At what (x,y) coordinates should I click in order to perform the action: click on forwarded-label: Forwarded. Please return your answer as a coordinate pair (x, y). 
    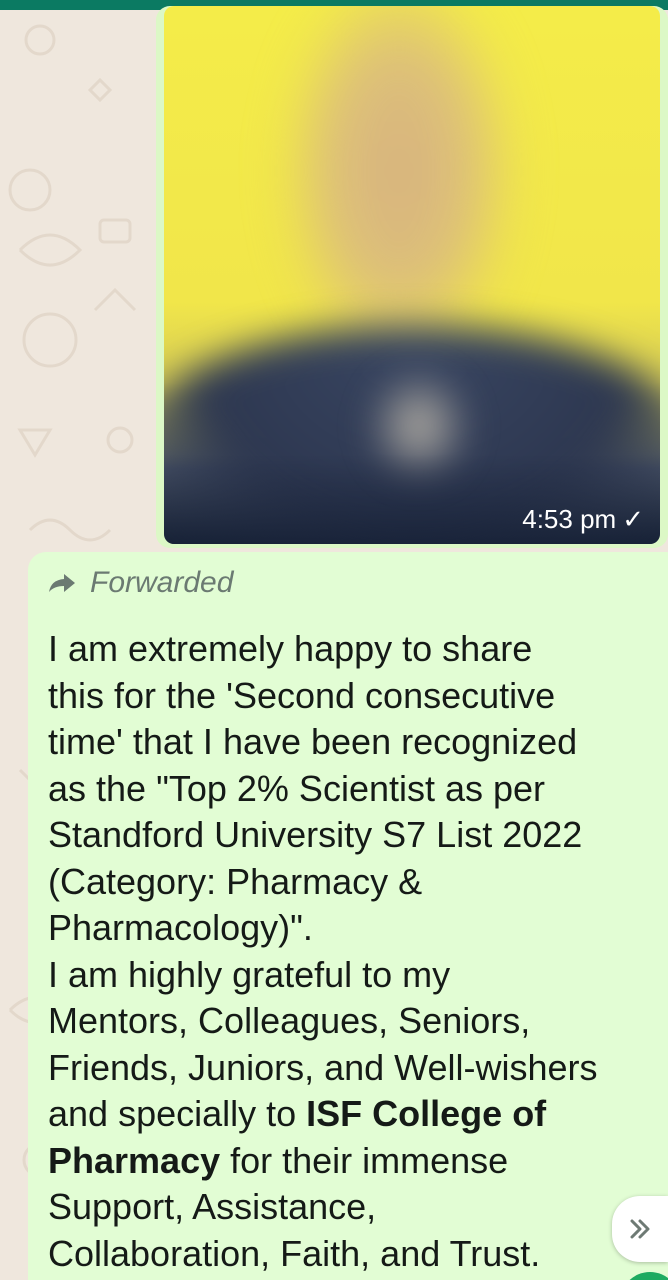
    Looking at the image, I should click on (162, 582).